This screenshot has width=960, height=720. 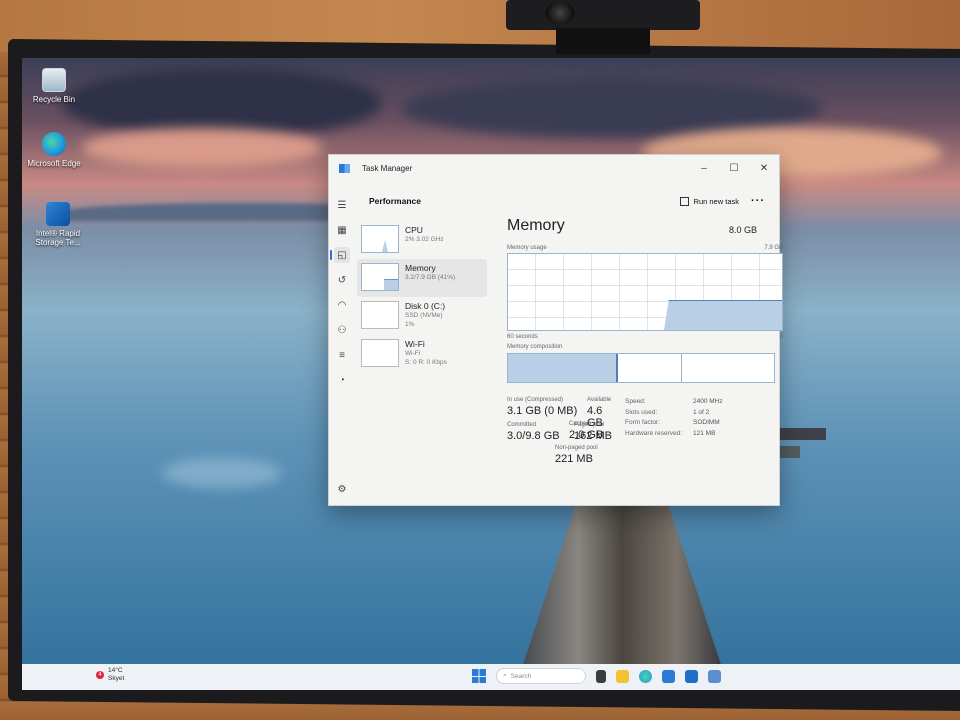 What do you see at coordinates (115, 670) in the screenshot?
I see `weather-temp: 14°C` at bounding box center [115, 670].